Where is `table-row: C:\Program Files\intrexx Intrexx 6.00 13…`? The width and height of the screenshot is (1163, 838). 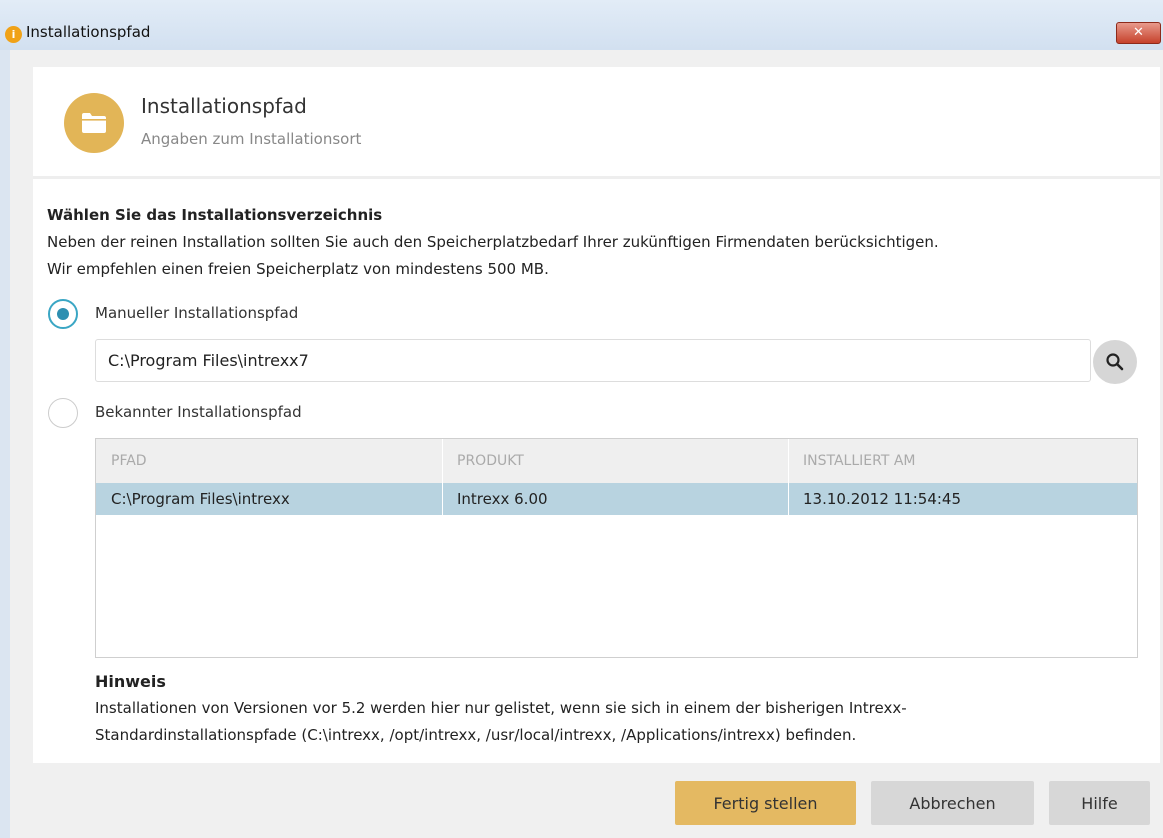 table-row: C:\Program Files\intrexx Intrexx 6.00 13… is located at coordinates (616, 499).